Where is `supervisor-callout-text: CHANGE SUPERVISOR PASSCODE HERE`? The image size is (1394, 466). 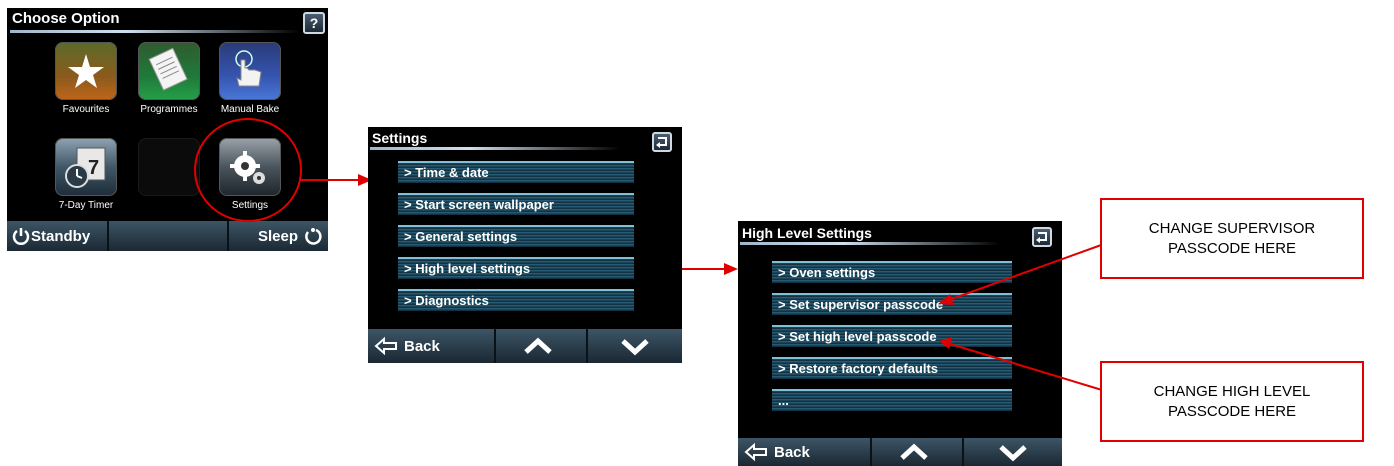
supervisor-callout-text: CHANGE SUPERVISOR PASSCODE HERE is located at coordinates (1232, 238).